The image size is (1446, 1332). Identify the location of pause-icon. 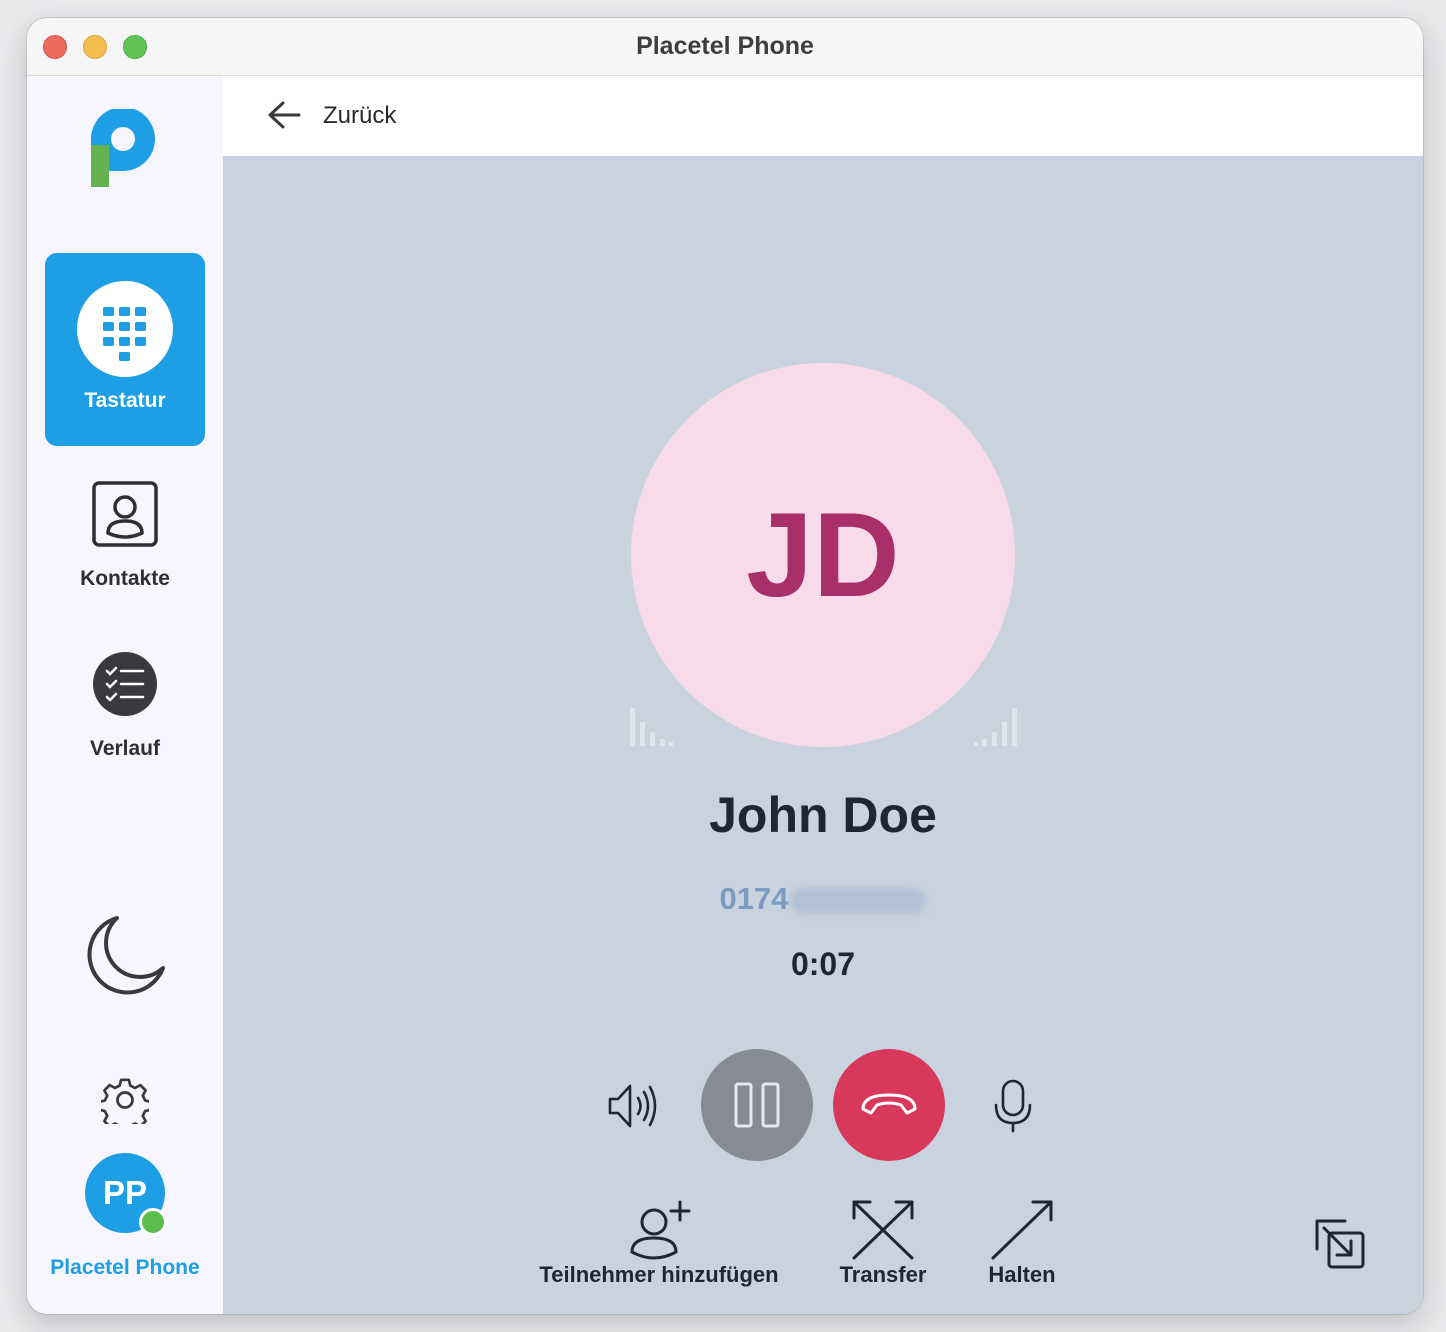
(757, 1105).